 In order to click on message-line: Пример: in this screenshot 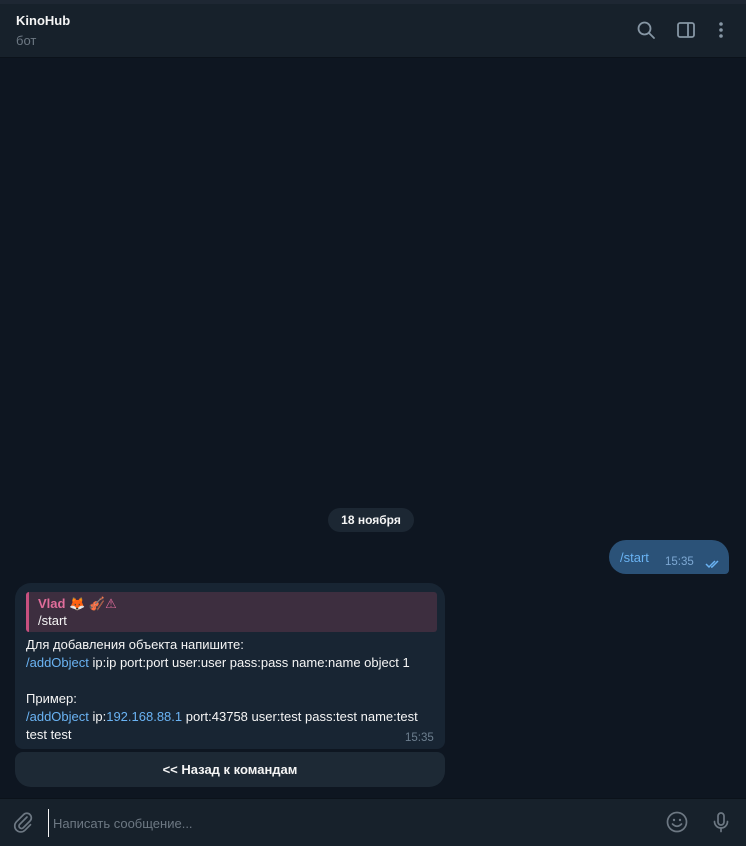, I will do `click(232, 699)`.